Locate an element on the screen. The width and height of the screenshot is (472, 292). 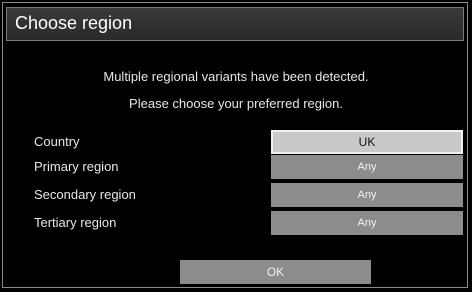
tertiary-region-selector: Any is located at coordinates (367, 223).